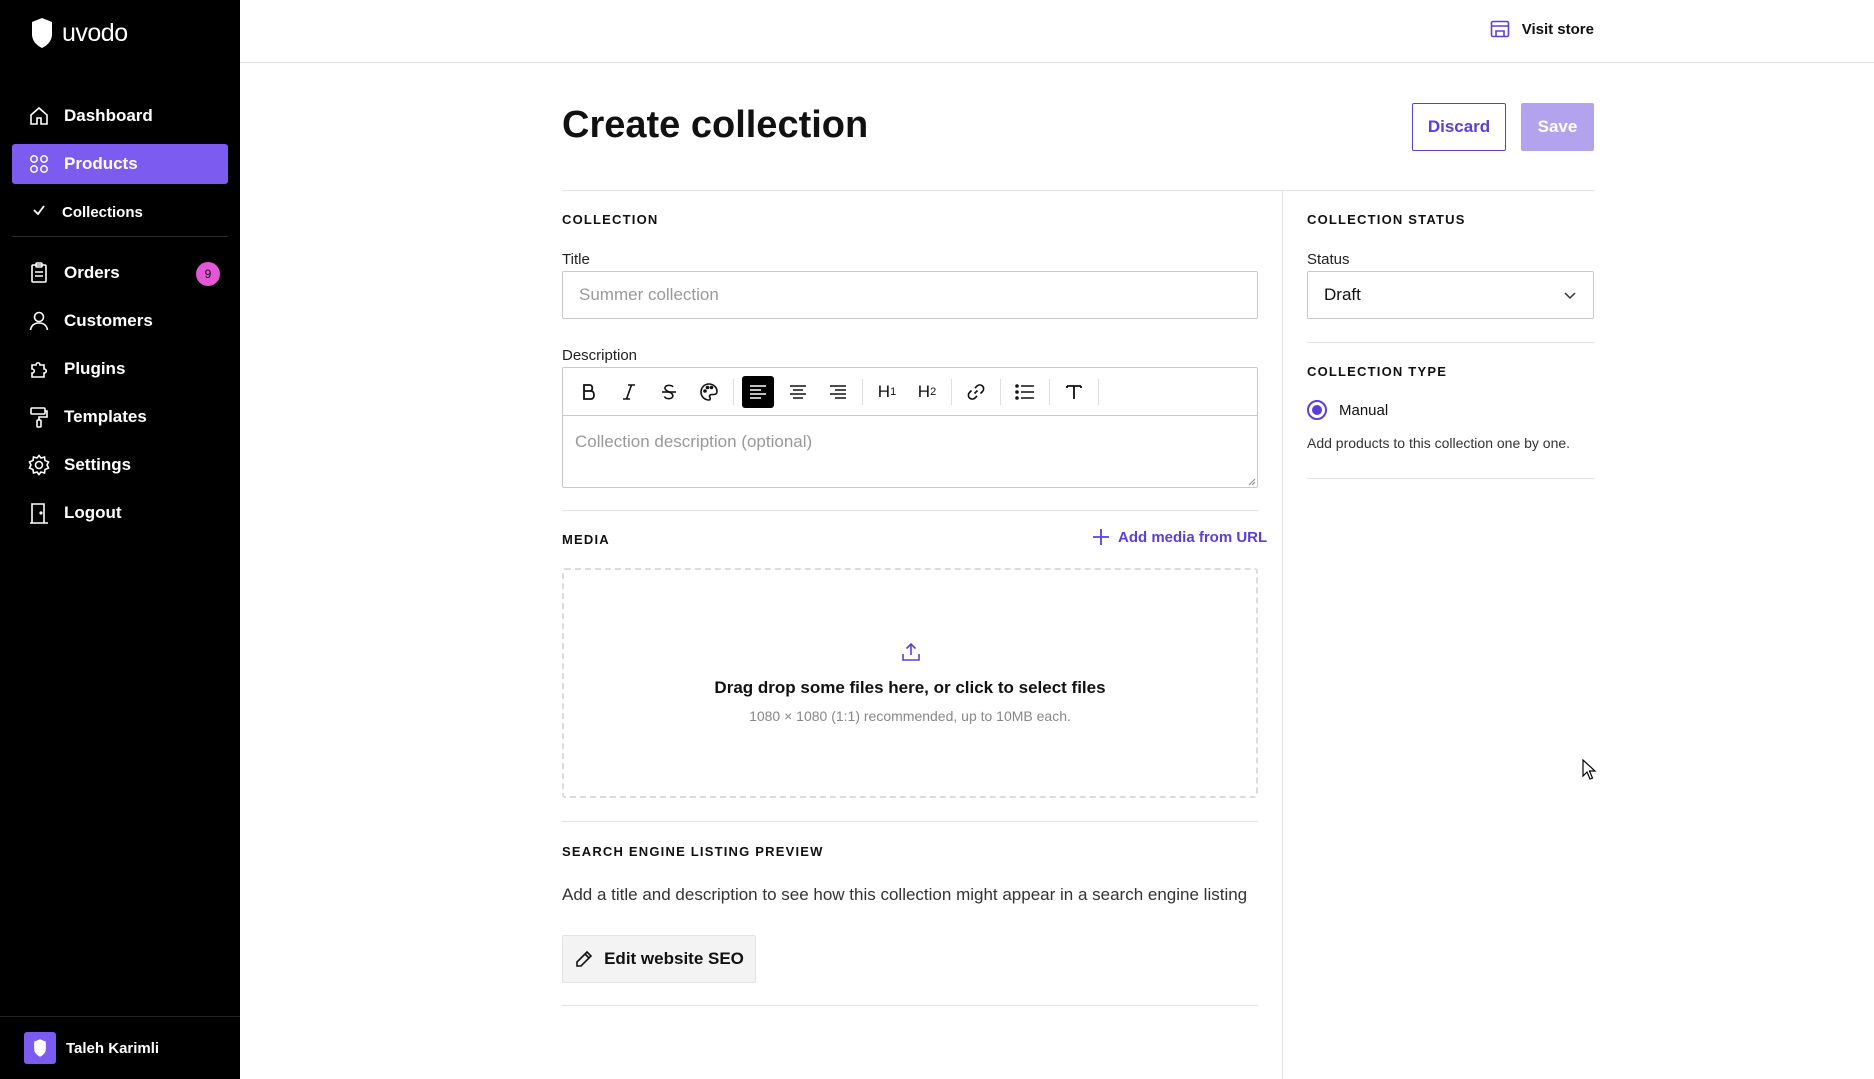  I want to click on heading-1-number: 1, so click(893, 391).